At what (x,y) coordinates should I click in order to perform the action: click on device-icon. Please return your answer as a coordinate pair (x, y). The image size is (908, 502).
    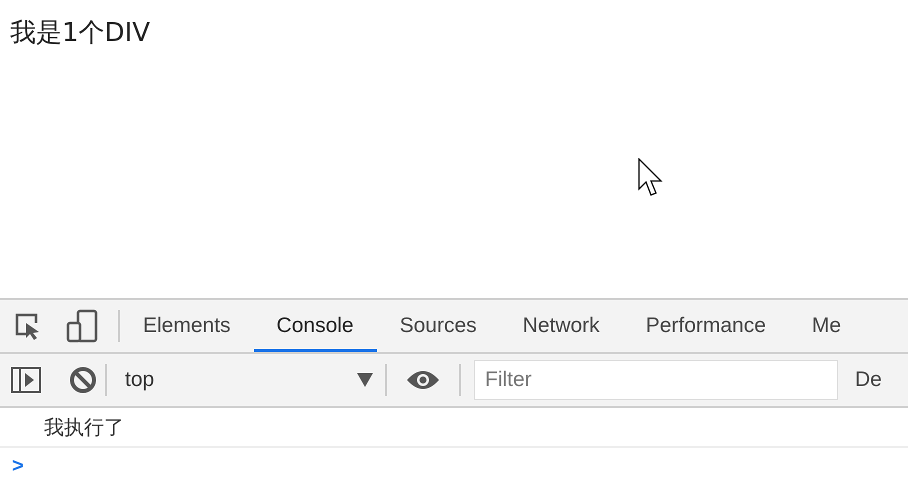
    Looking at the image, I should click on (82, 326).